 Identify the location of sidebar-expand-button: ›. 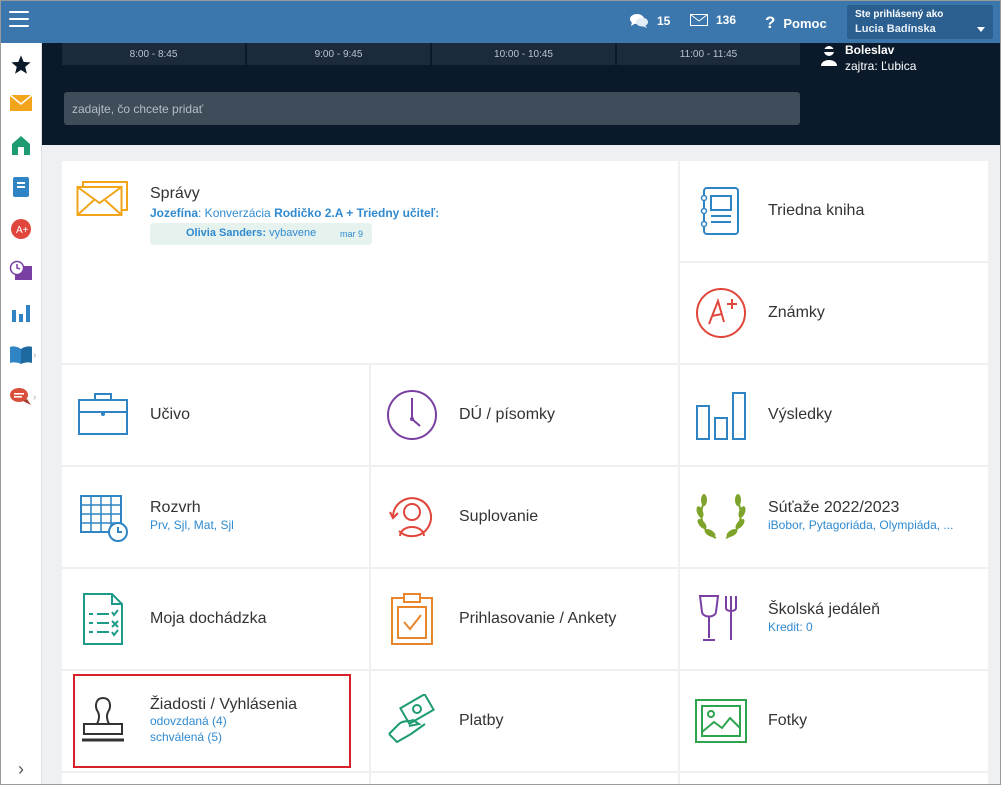
(21, 769).